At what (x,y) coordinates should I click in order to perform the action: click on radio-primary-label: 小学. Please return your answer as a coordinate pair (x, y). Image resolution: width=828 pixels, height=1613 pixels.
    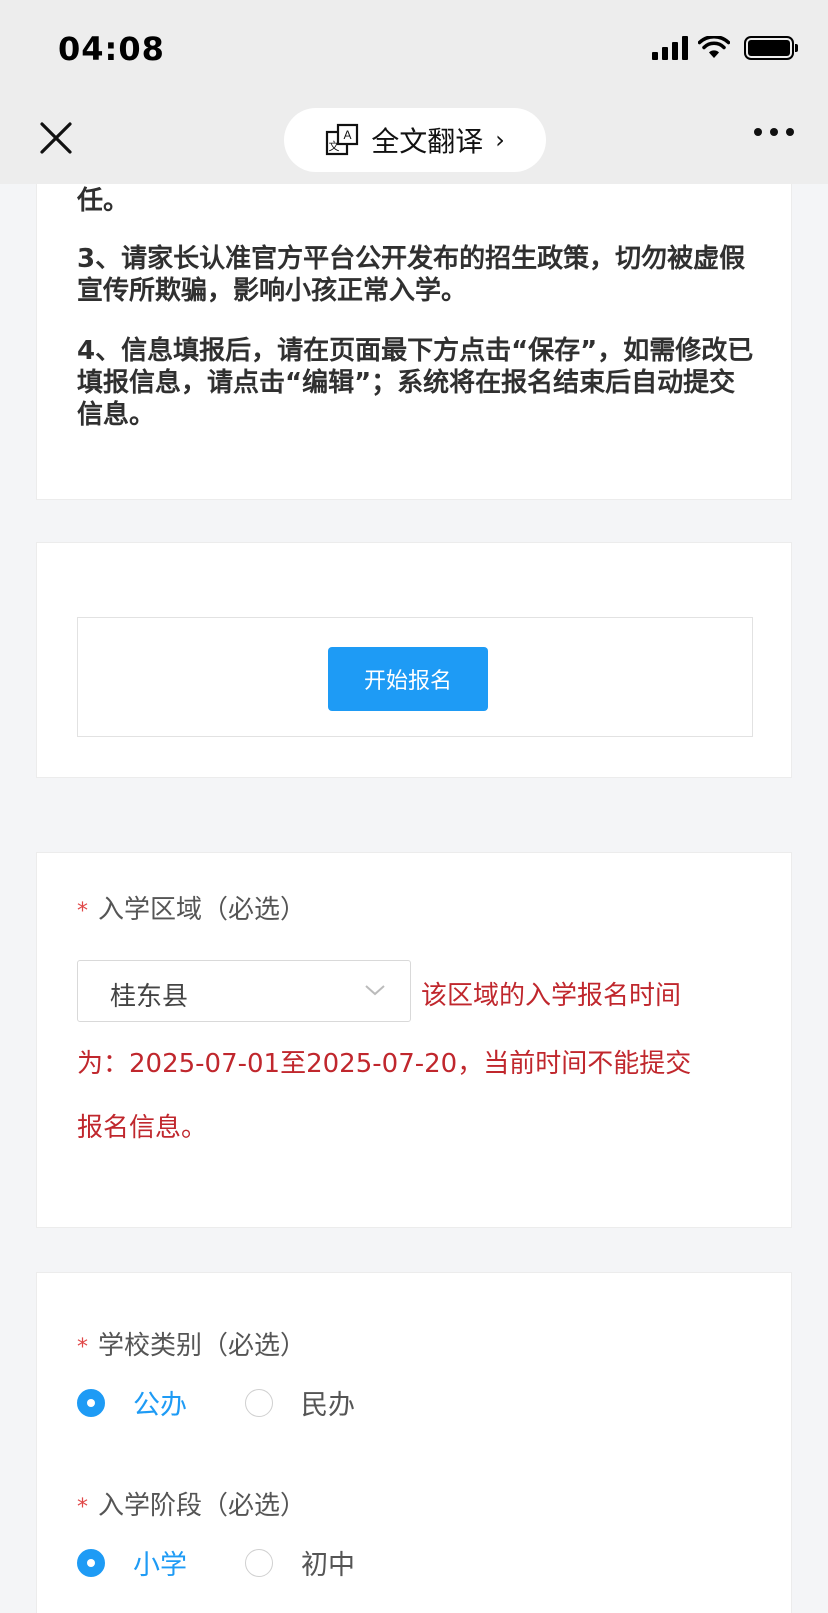
    Looking at the image, I should click on (160, 1562).